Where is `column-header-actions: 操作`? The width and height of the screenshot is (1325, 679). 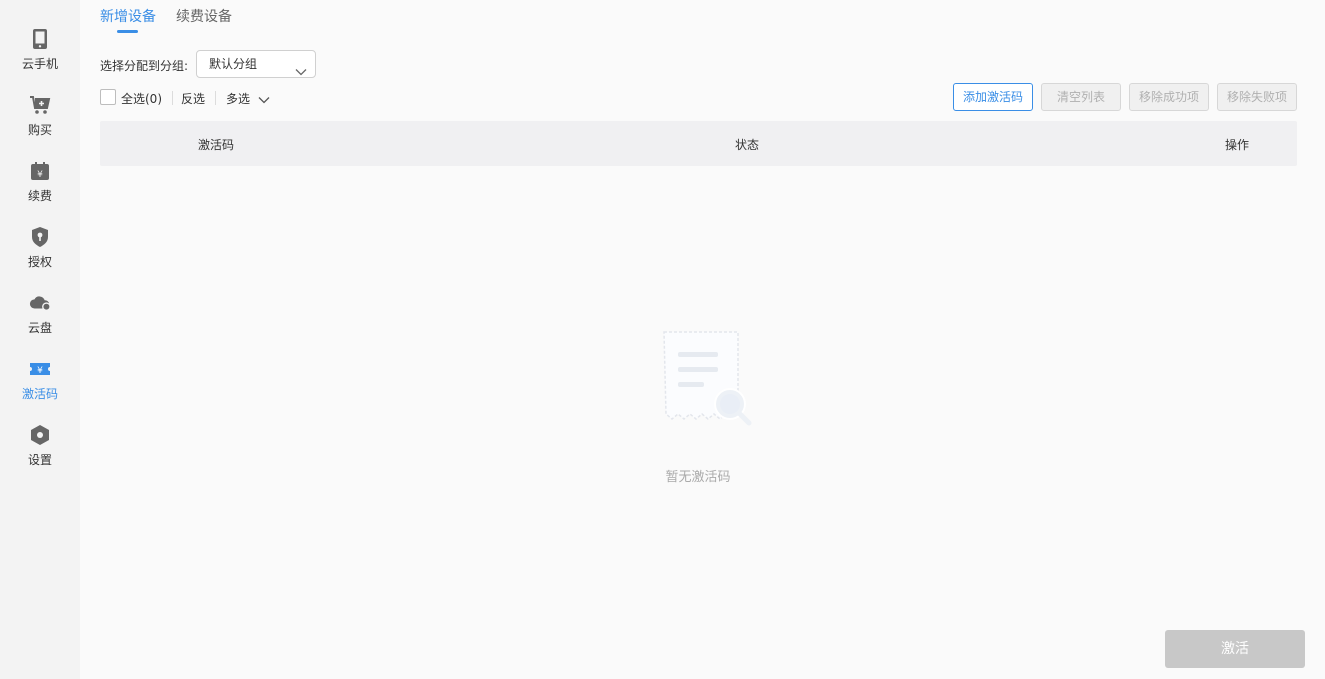 column-header-actions: 操作 is located at coordinates (1237, 145).